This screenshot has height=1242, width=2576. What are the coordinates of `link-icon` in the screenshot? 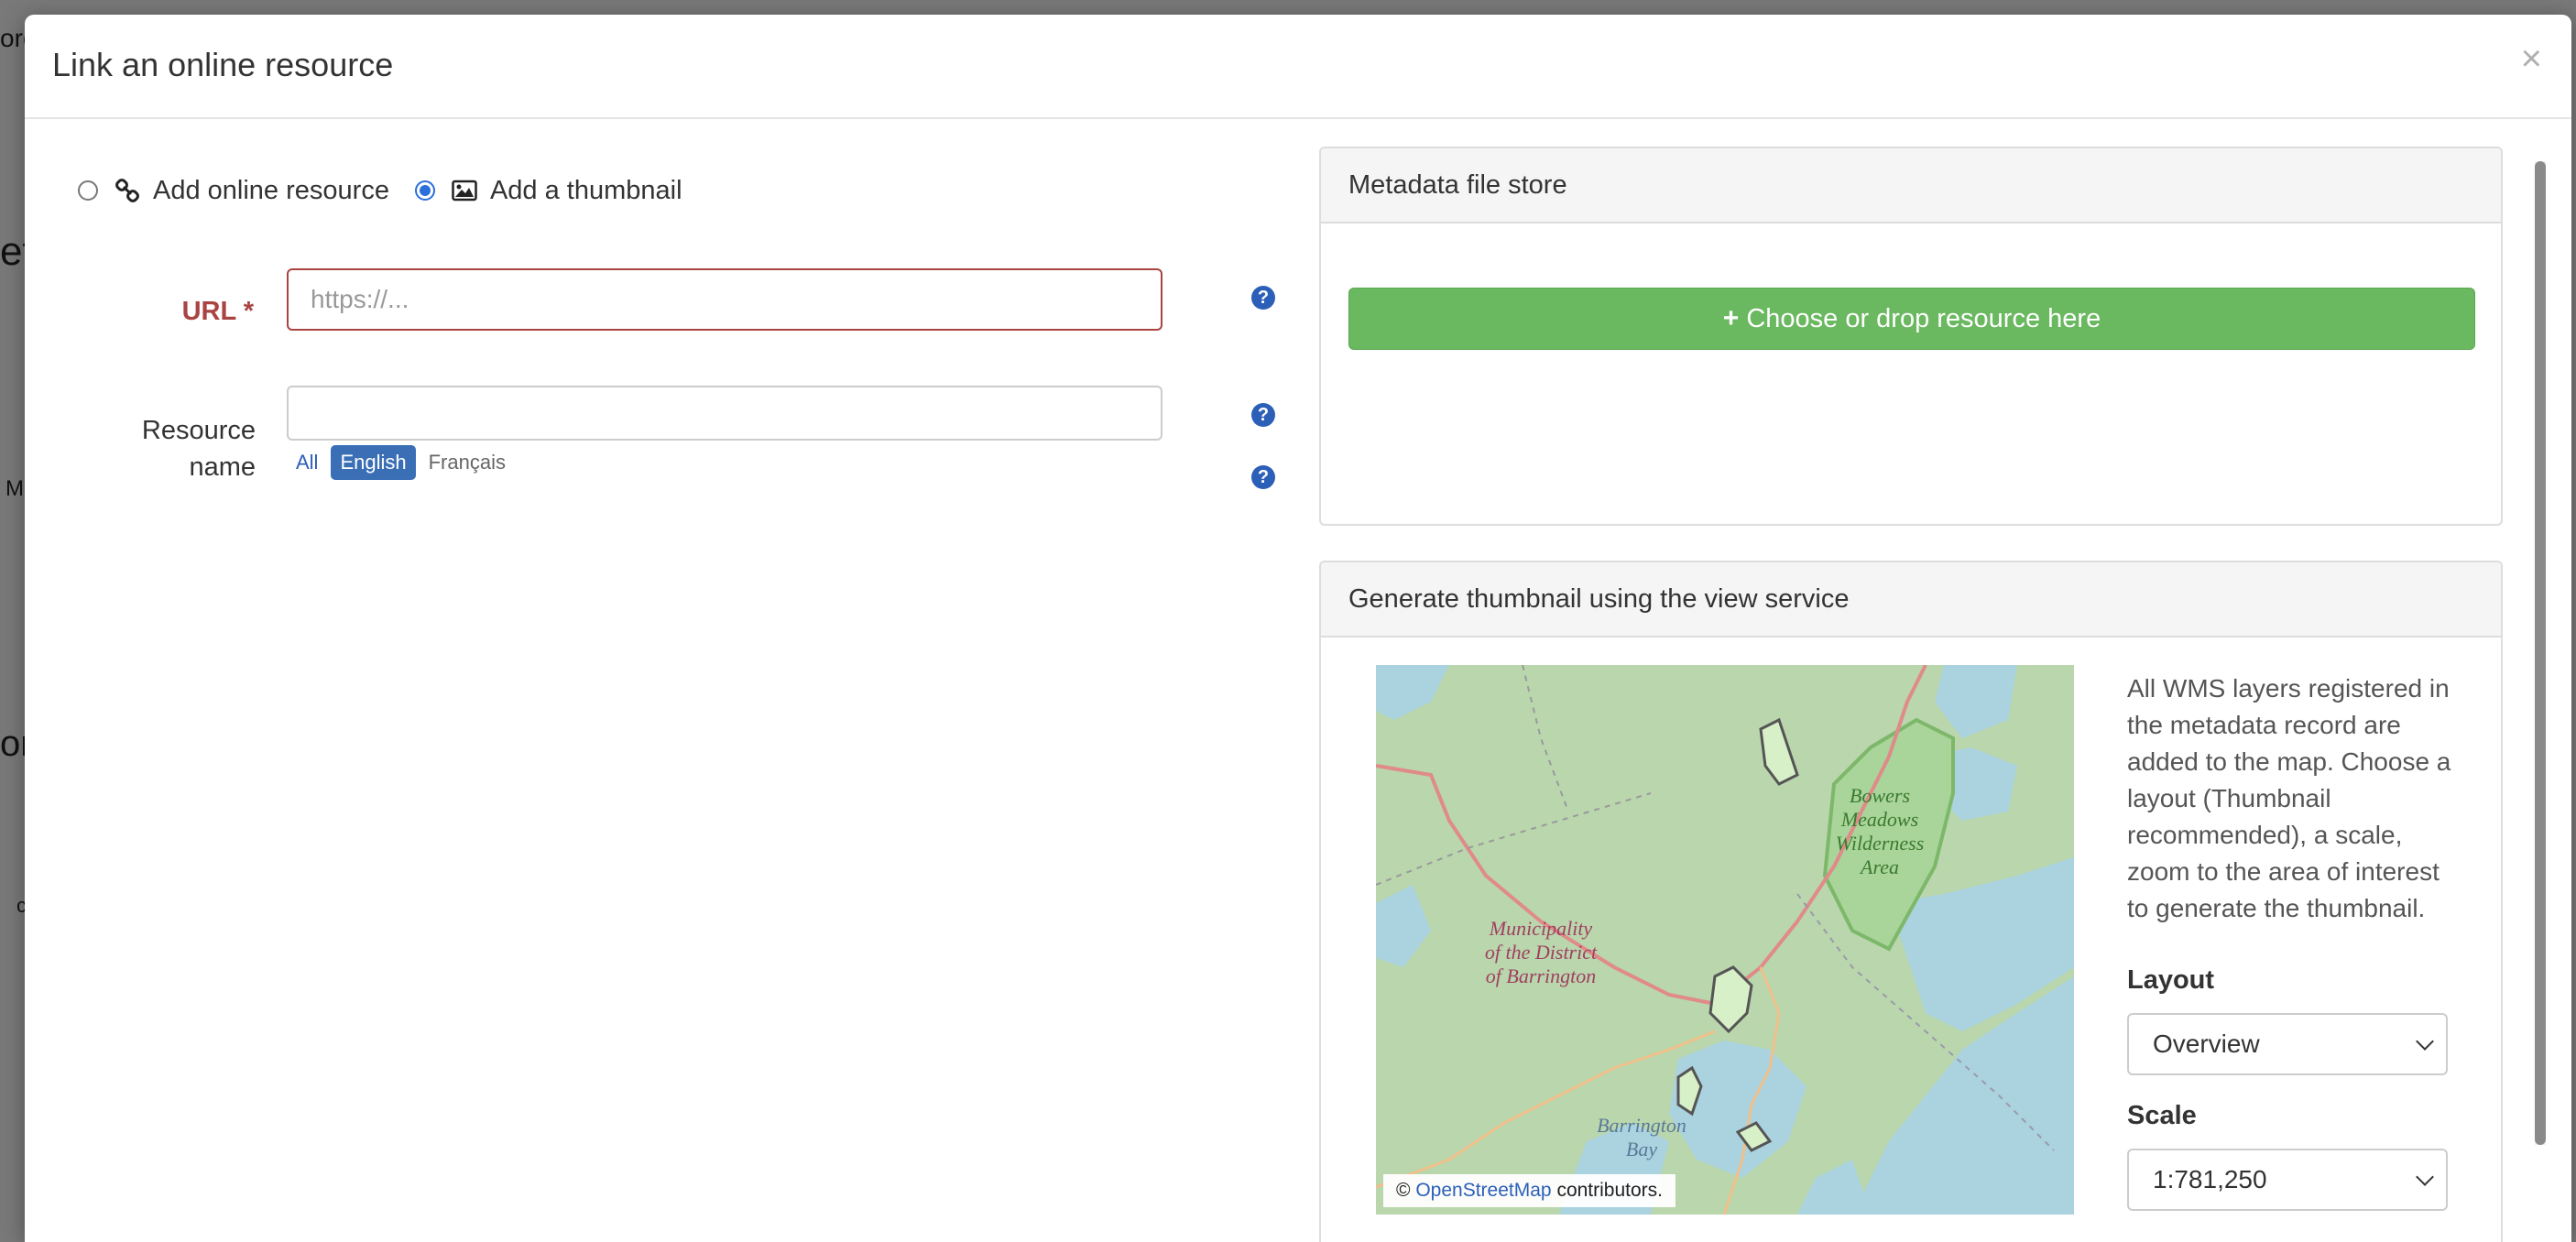 It's located at (127, 190).